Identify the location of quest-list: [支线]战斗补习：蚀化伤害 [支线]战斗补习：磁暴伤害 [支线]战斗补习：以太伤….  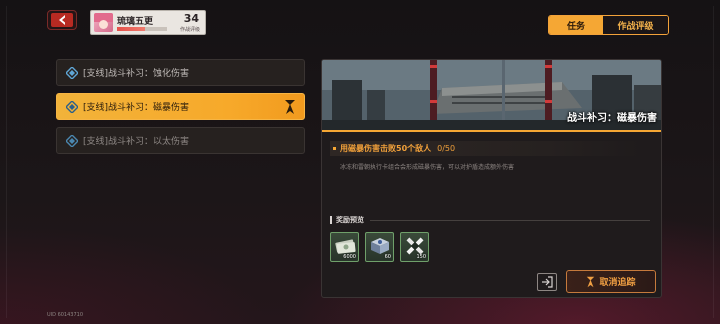
(180, 110).